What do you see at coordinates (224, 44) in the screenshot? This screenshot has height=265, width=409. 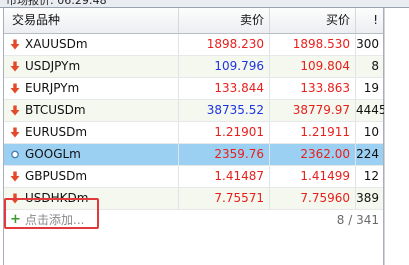 I see `bid-cell: 1898.230` at bounding box center [224, 44].